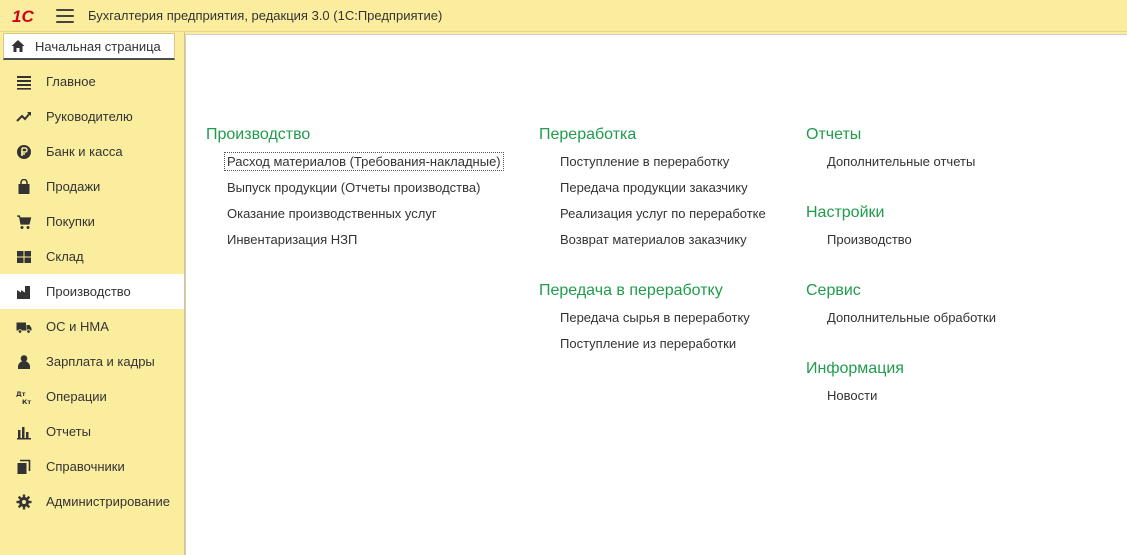 This screenshot has width=1127, height=555. Describe the element at coordinates (855, 369) in the screenshot. I see `section-title: Информация` at that location.